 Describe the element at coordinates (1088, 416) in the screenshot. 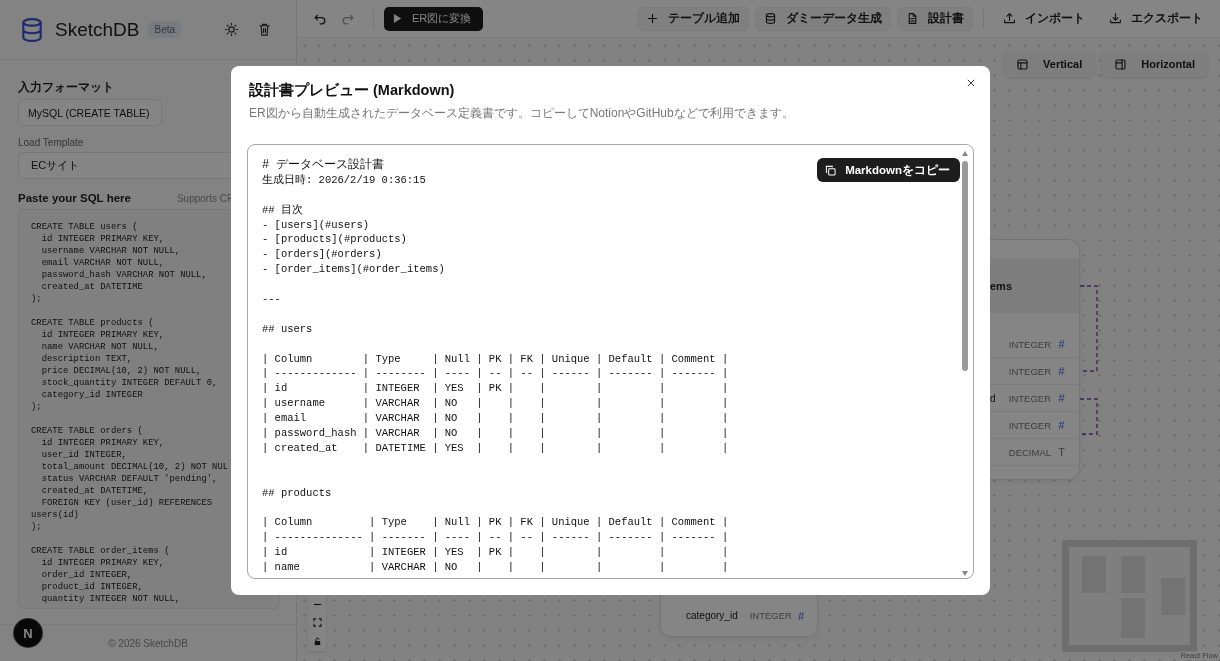

I see `relation-line` at that location.